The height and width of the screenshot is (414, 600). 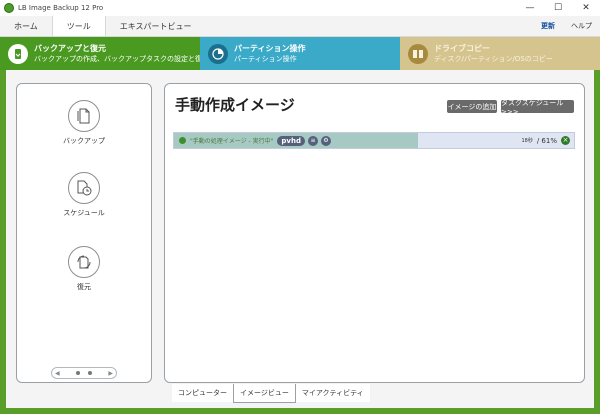 What do you see at coordinates (530, 8) in the screenshot?
I see `minimize-button: —` at bounding box center [530, 8].